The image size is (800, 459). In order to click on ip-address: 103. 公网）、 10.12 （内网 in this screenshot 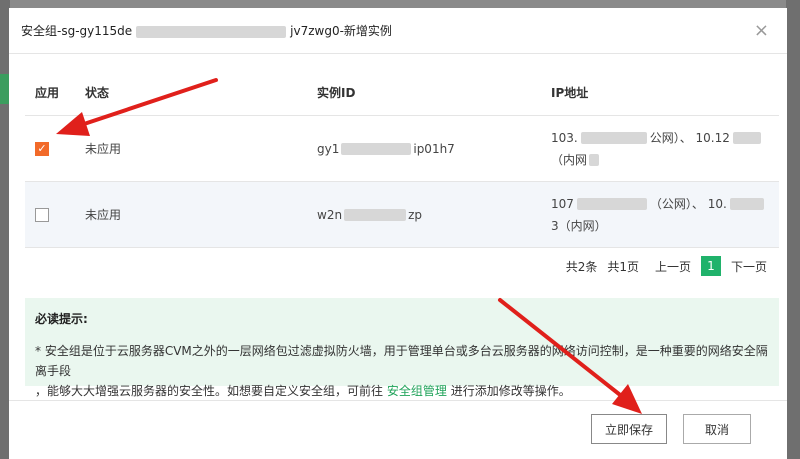, I will do `click(659, 149)`.